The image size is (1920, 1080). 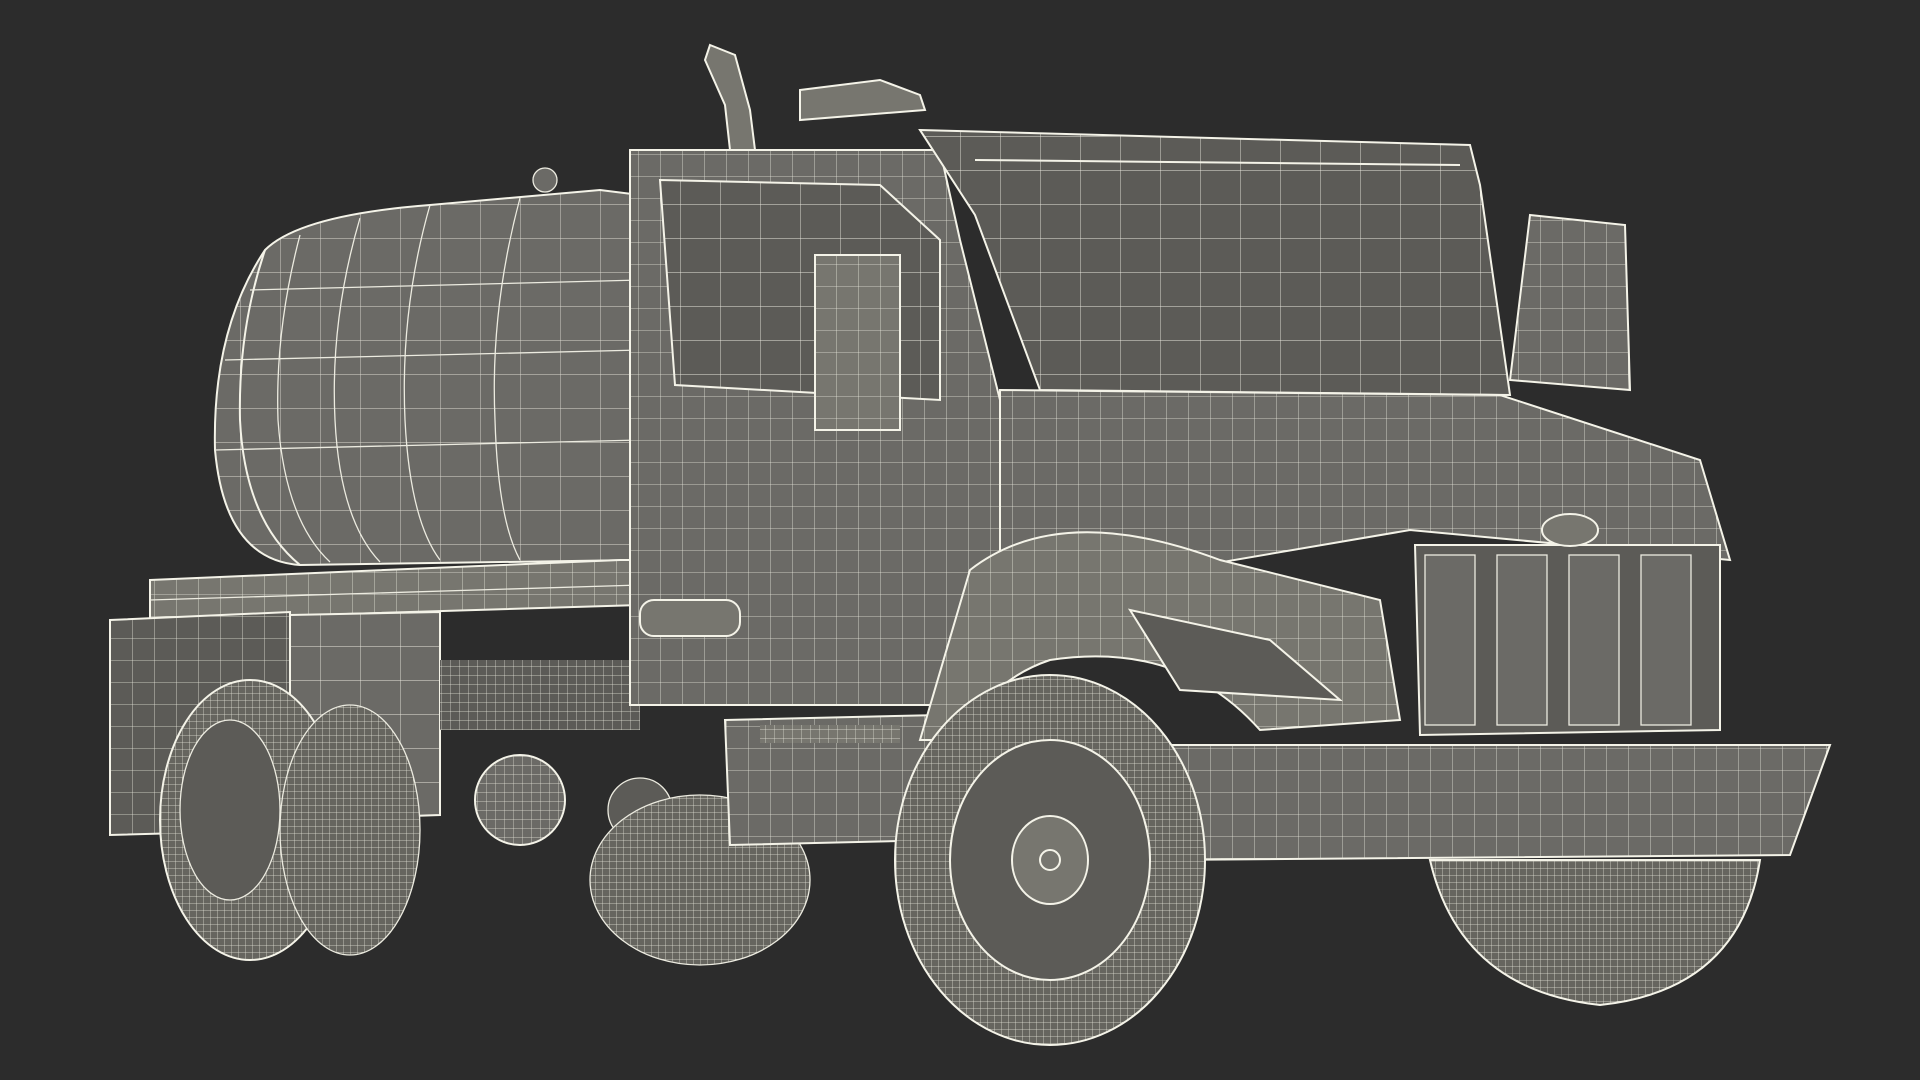 What do you see at coordinates (395, 590) in the screenshot?
I see `rear-platform` at bounding box center [395, 590].